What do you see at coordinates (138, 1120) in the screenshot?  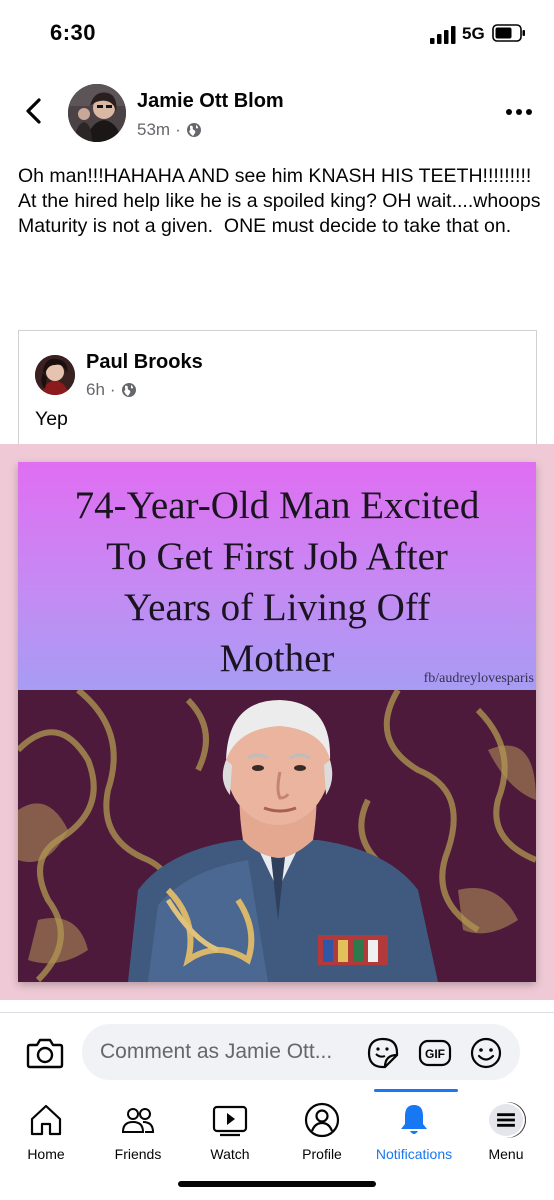 I see `friends-icon` at bounding box center [138, 1120].